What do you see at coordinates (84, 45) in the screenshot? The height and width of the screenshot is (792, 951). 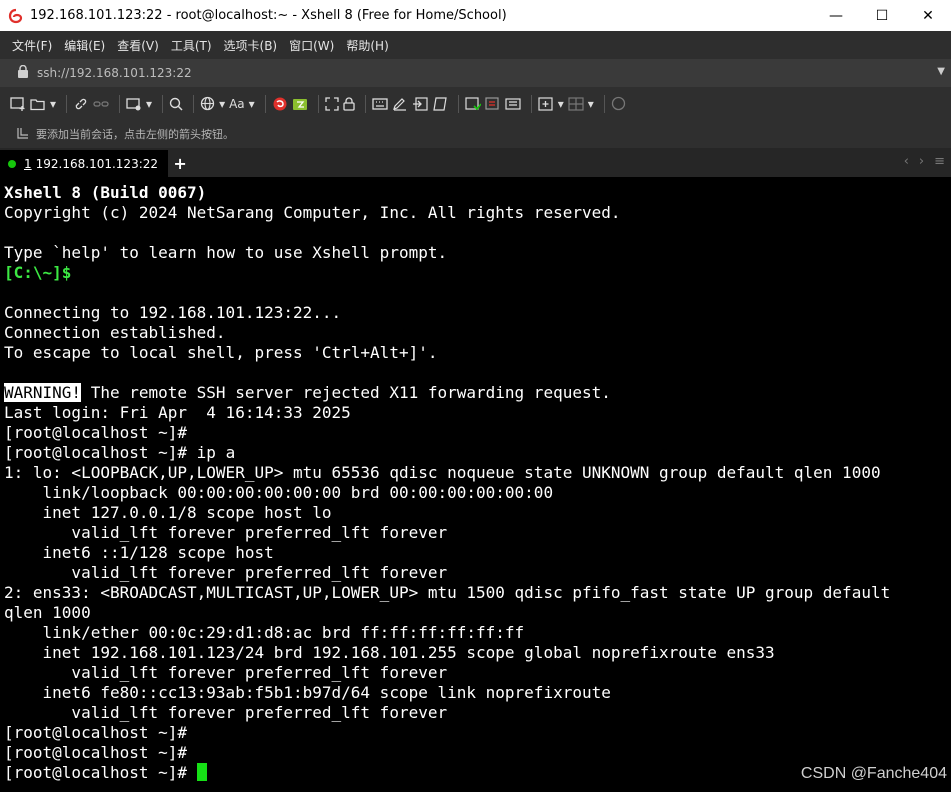 I see `menu-edit: 编辑(E)` at bounding box center [84, 45].